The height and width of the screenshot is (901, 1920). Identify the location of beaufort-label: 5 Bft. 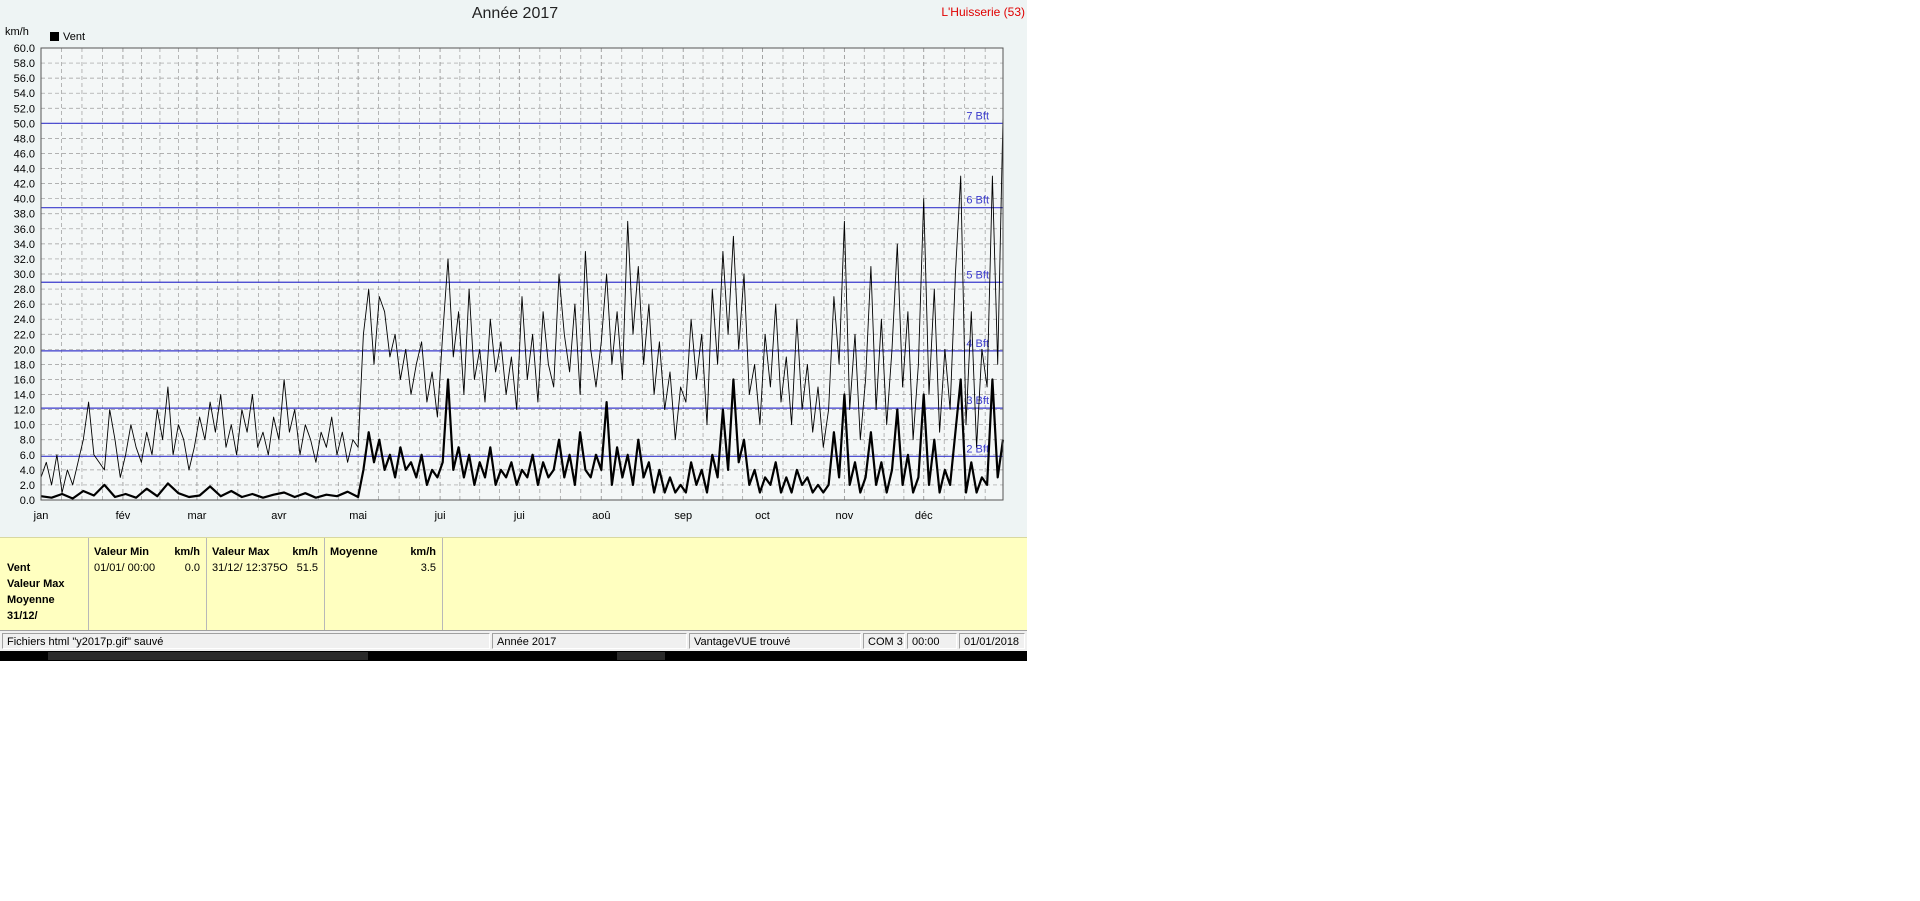
(977, 275).